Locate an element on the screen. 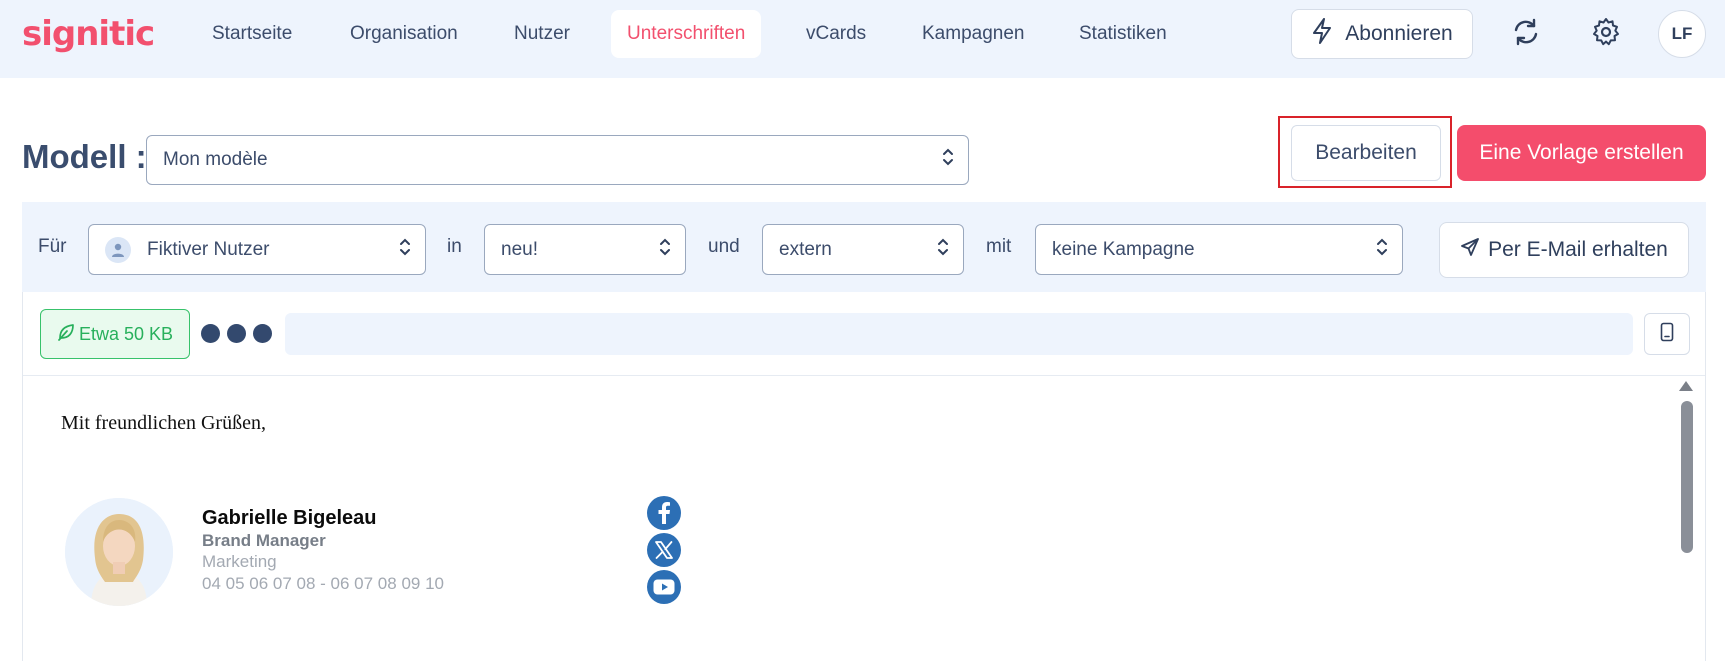 The width and height of the screenshot is (1725, 661). signature-title: Brand Manager is located at coordinates (264, 540).